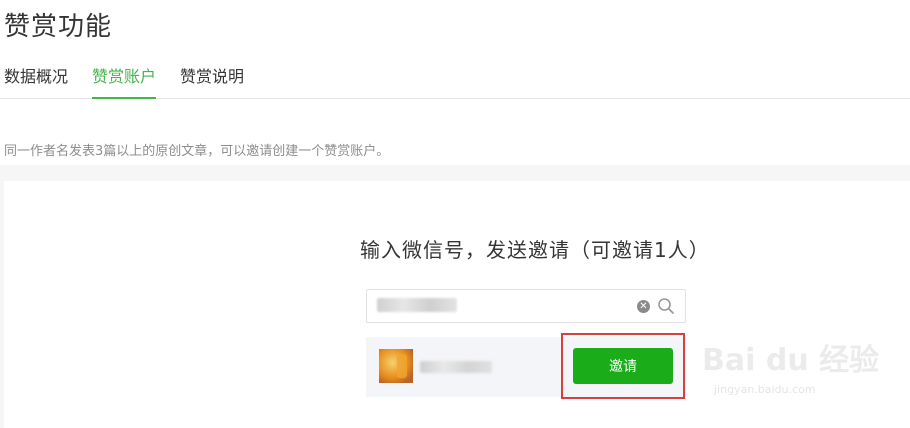 This screenshot has width=910, height=428. I want to click on nickname-redacted, so click(456, 367).